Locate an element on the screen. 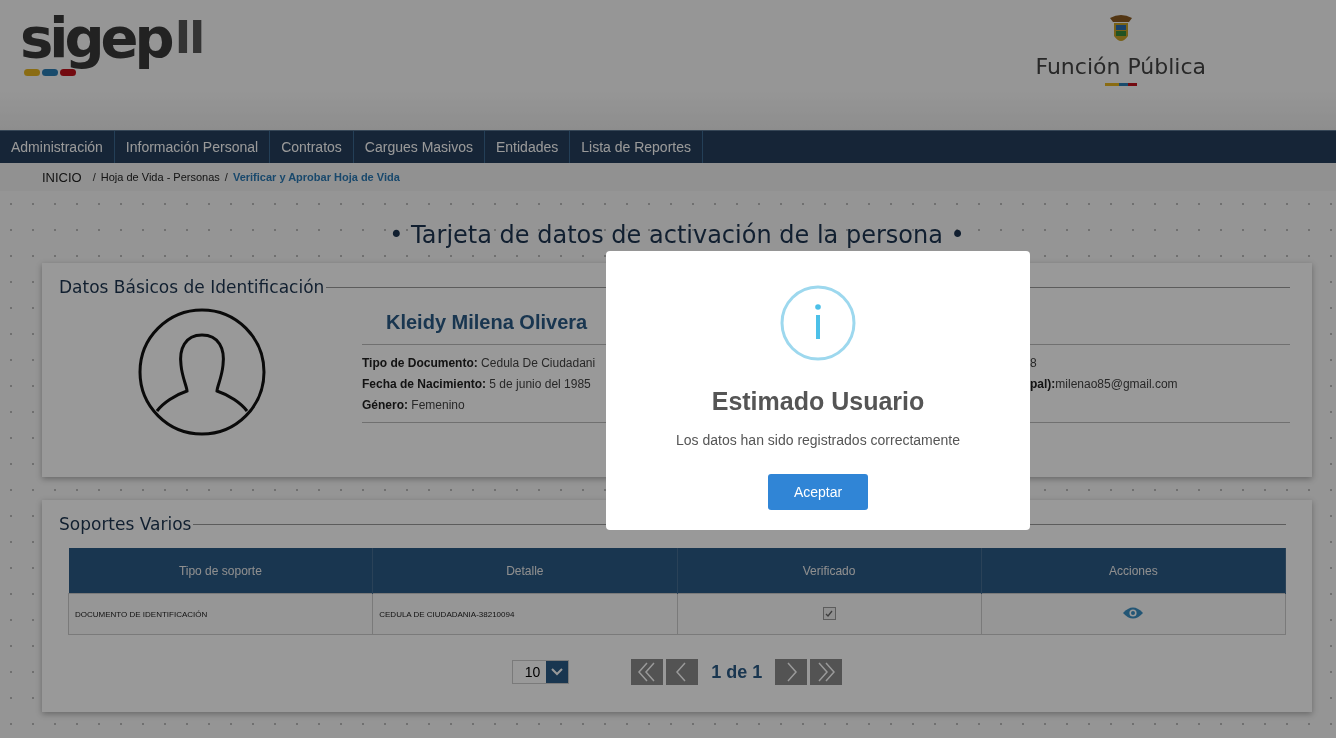 Image resolution: width=1336 pixels, height=738 pixels. page-size-select: 10 is located at coordinates (540, 672).